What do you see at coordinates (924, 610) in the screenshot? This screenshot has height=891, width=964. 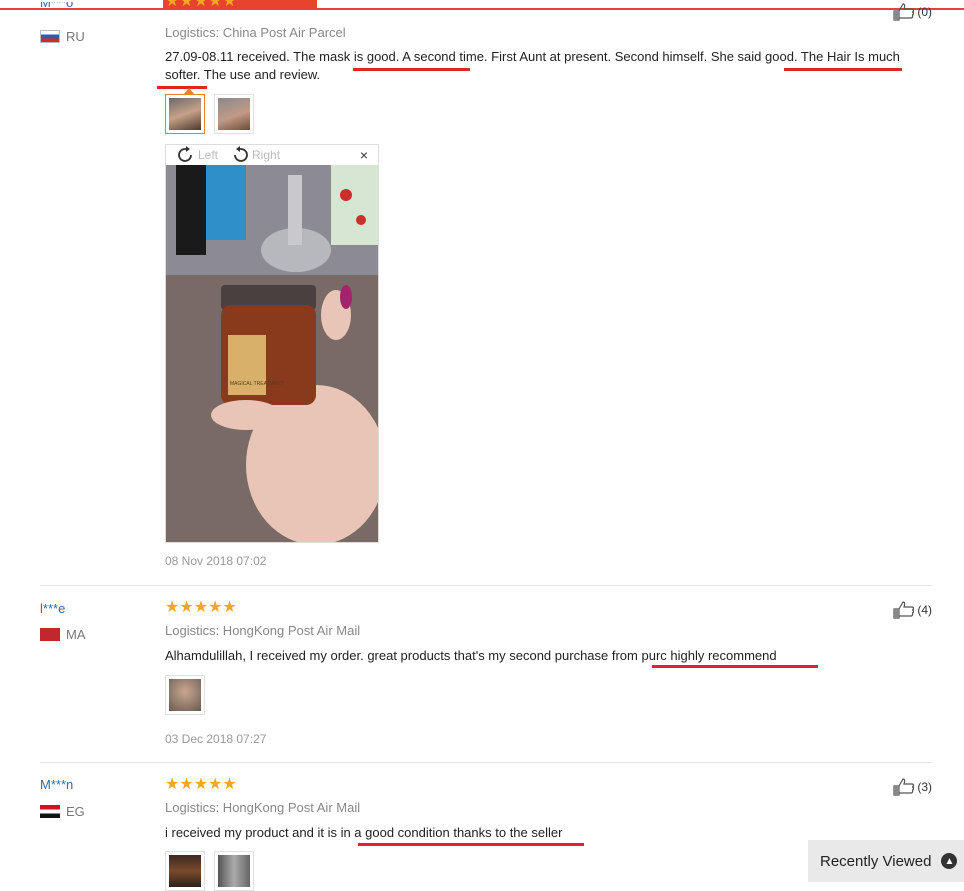 I see `helpful-count: (4)` at bounding box center [924, 610].